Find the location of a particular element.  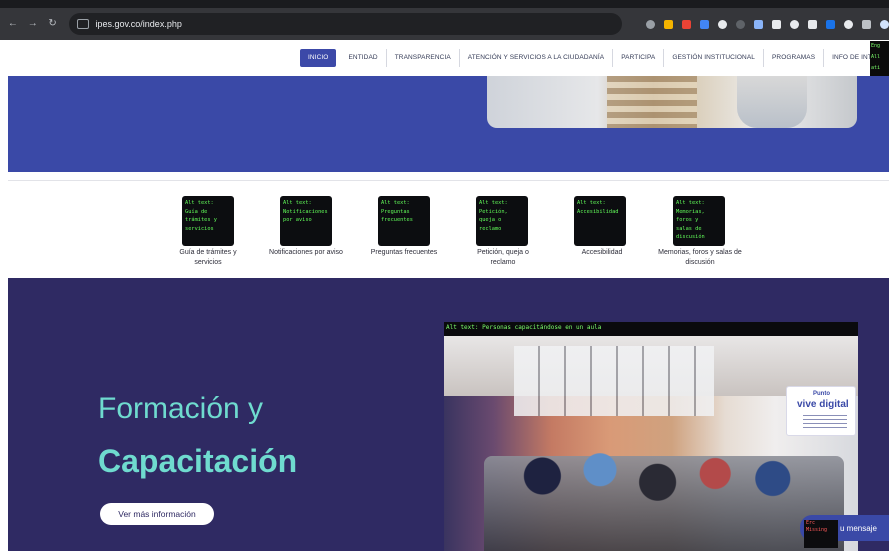

quick-link-accesibilidad: Alt text: Accesibilidad is located at coordinates (602, 221).